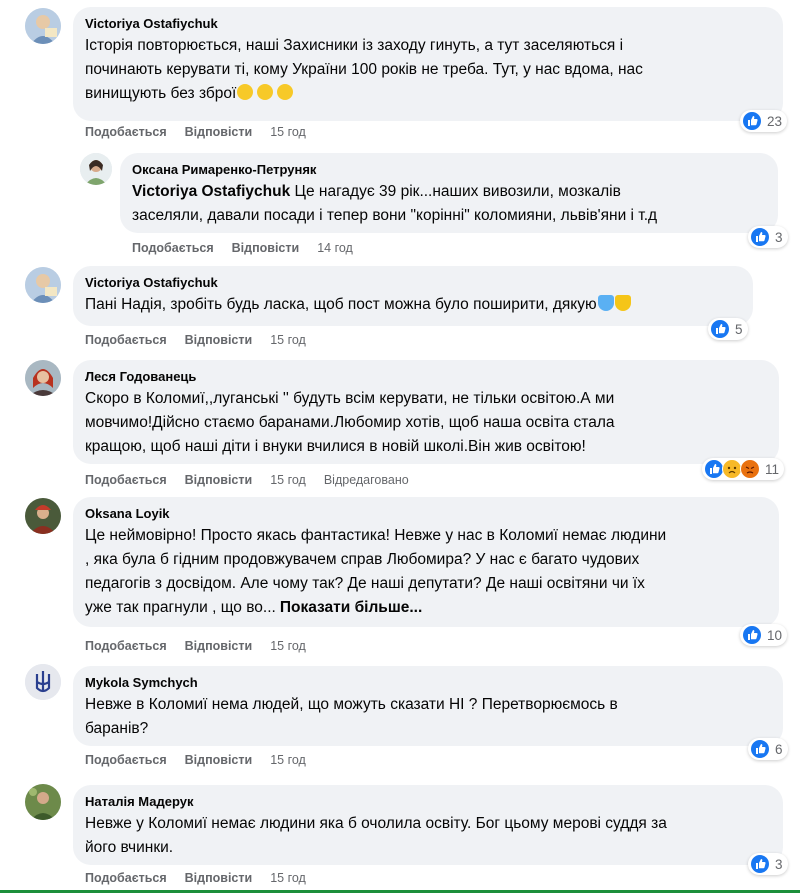 This screenshot has width=800, height=893. I want to click on comment-text-line: його вчинки., so click(129, 847).